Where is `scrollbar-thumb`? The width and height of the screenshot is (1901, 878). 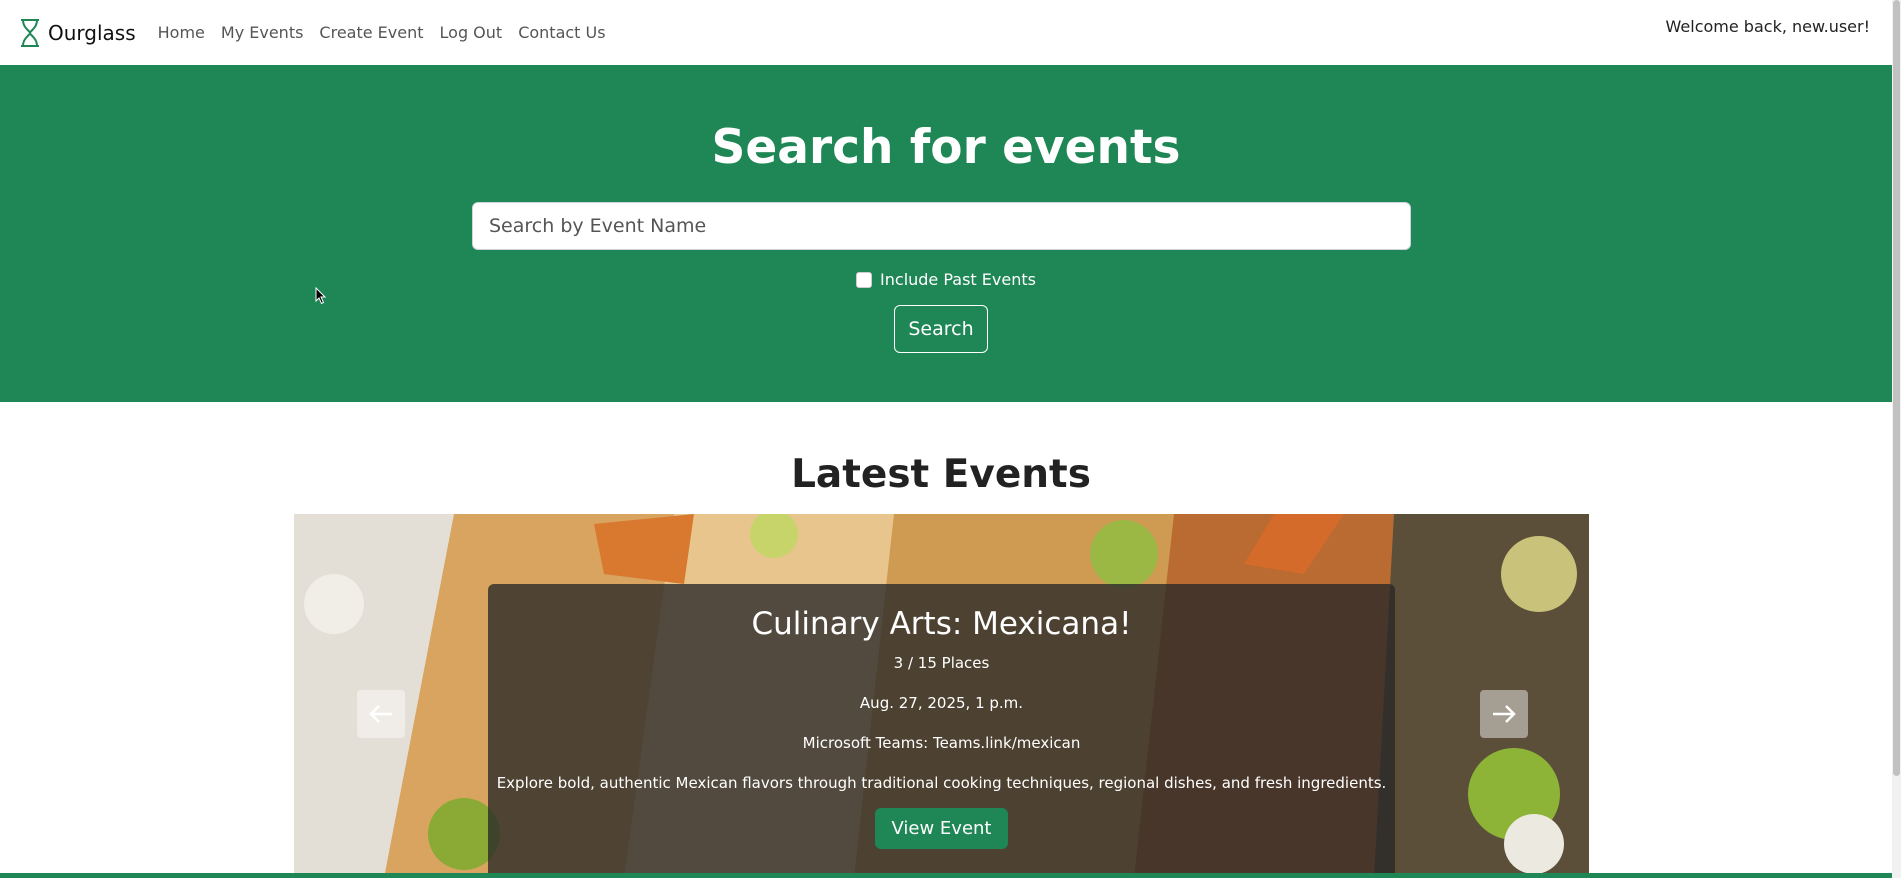 scrollbar-thumb is located at coordinates (1896, 388).